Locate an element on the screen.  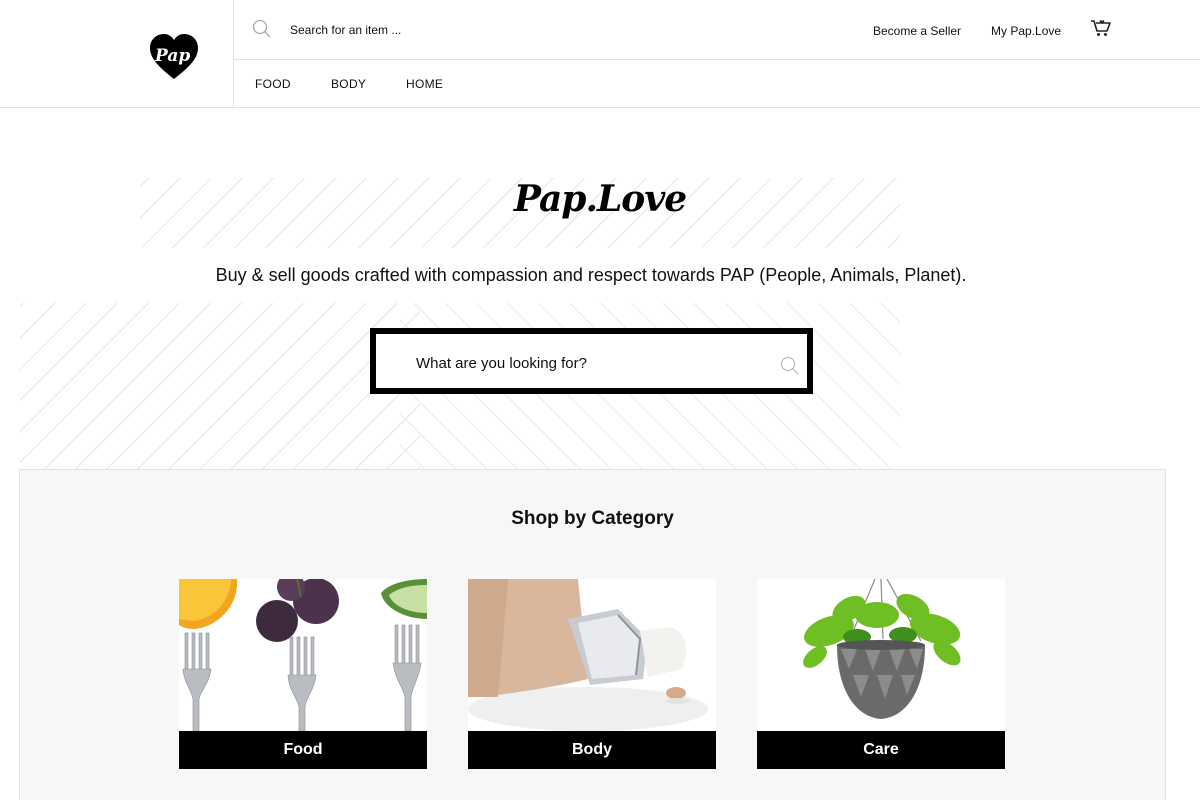
main-nav: FOOD BODY HOME is located at coordinates (717, 84).